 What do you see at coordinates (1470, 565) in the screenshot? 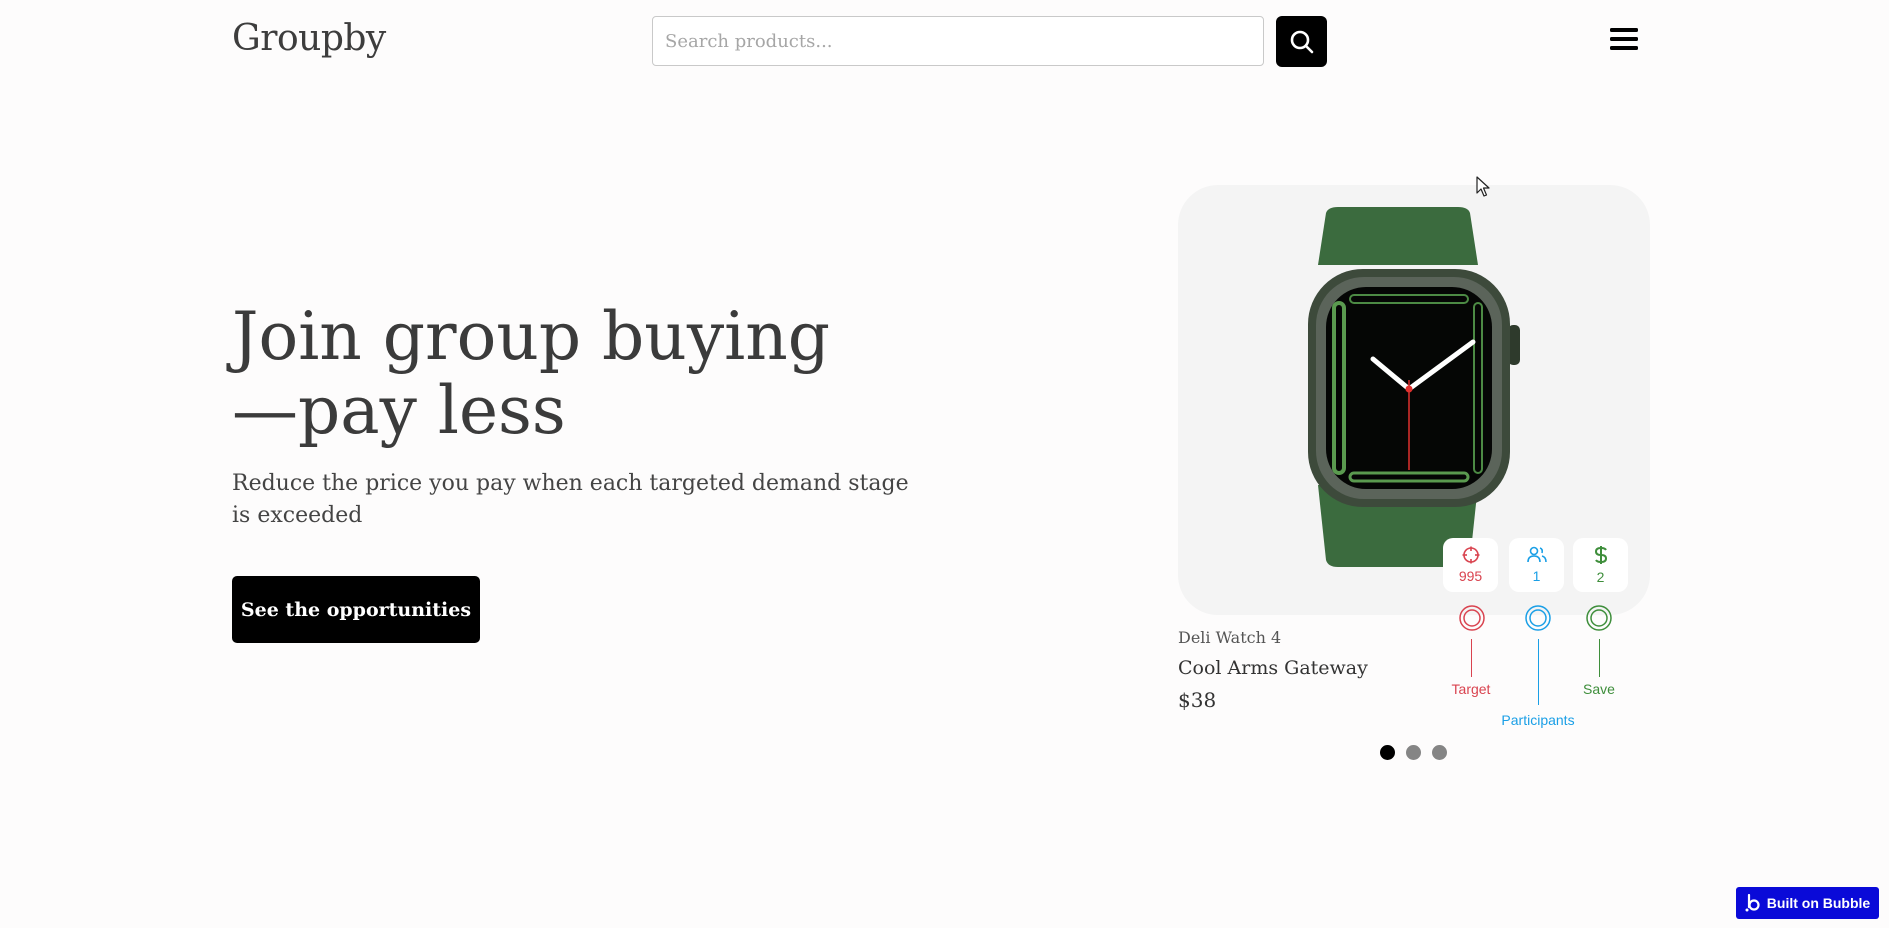
I see `stat-target: 995` at bounding box center [1470, 565].